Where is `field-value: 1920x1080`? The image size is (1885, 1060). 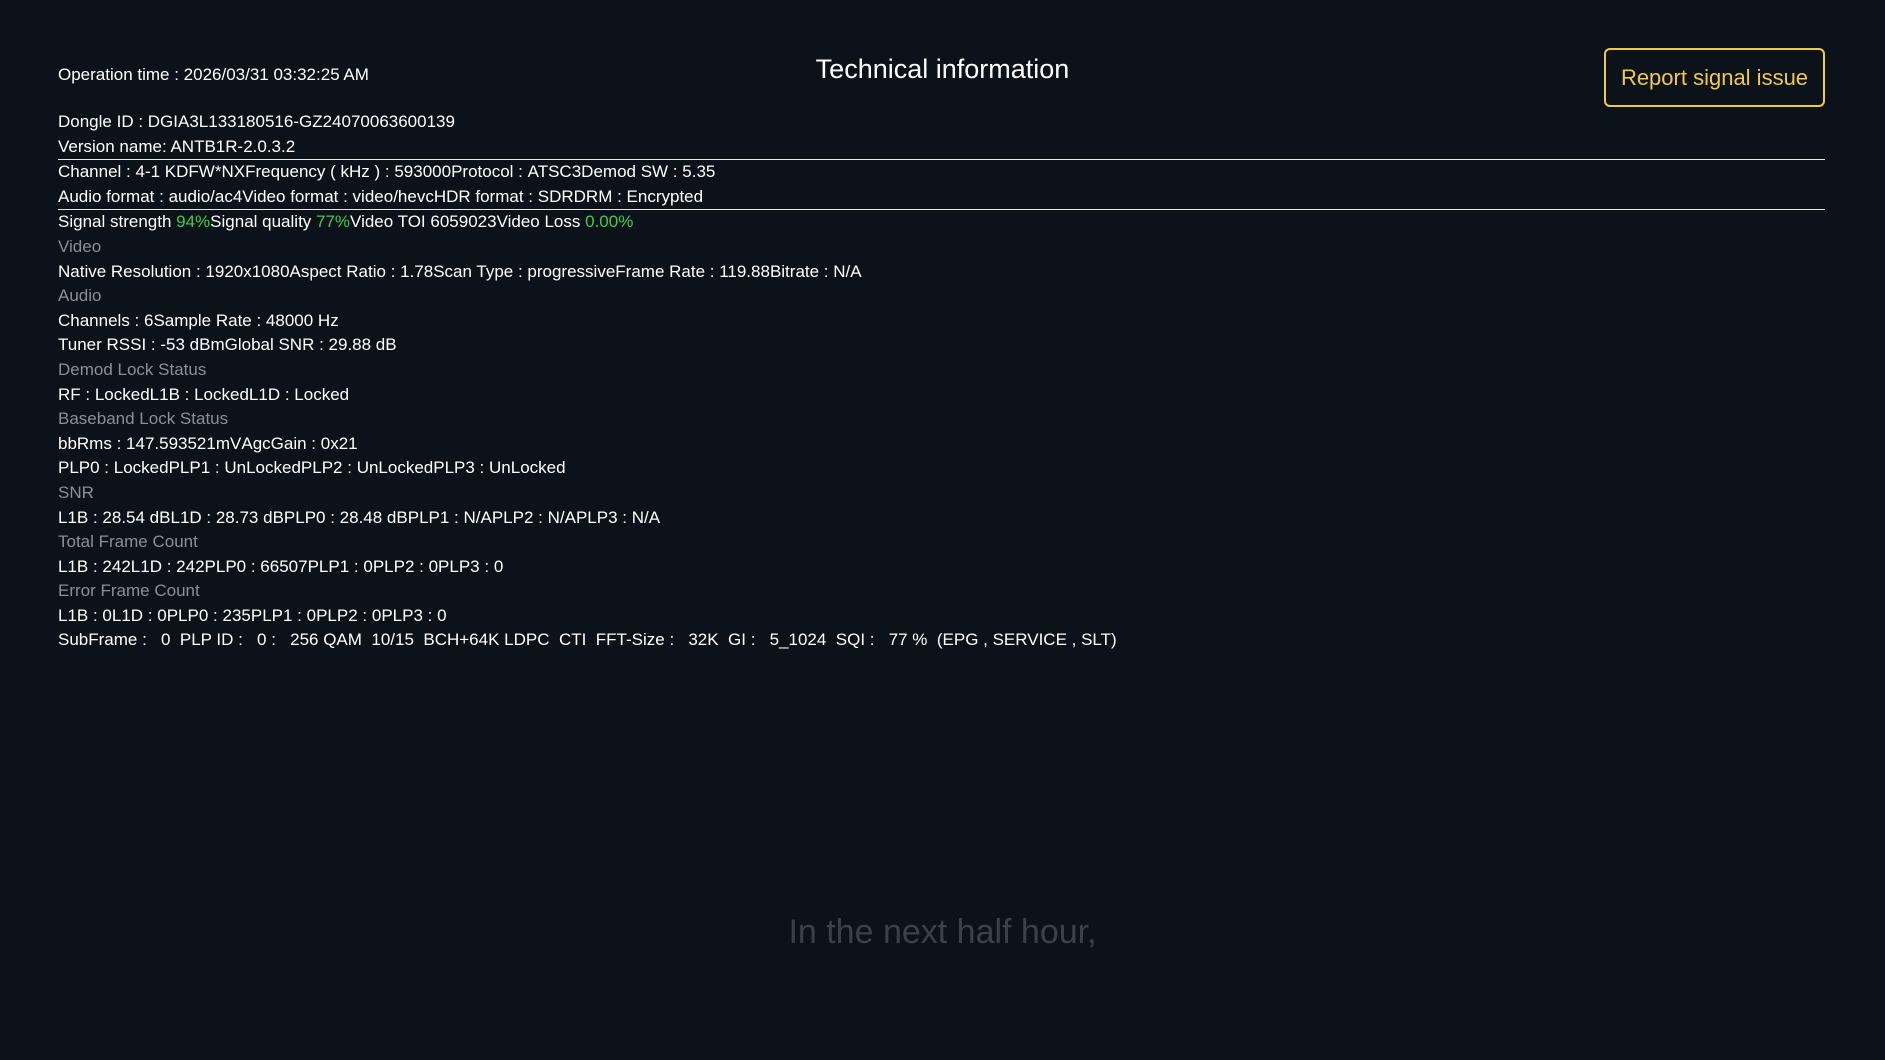
field-value: 1920x1080 is located at coordinates (247, 271).